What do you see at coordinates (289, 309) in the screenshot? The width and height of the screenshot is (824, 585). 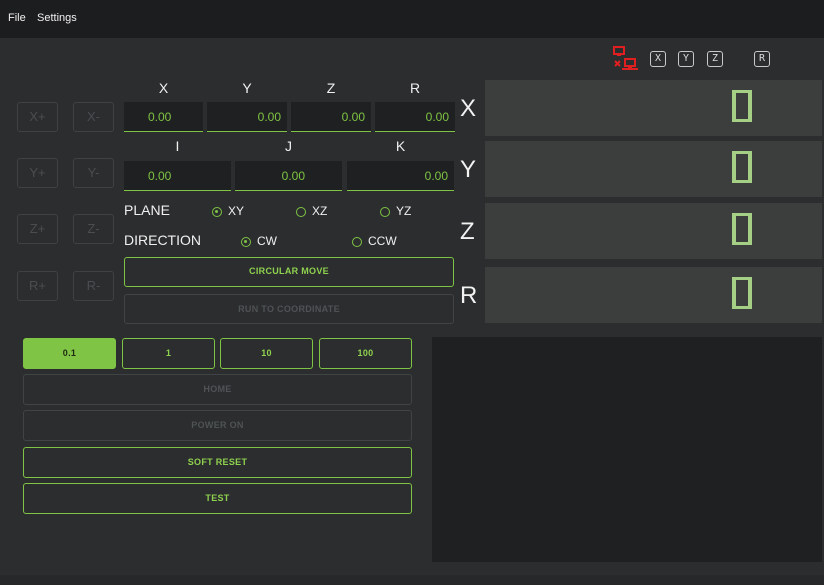 I see `run-to-coordinate-button: RUN TO COORDINATE` at bounding box center [289, 309].